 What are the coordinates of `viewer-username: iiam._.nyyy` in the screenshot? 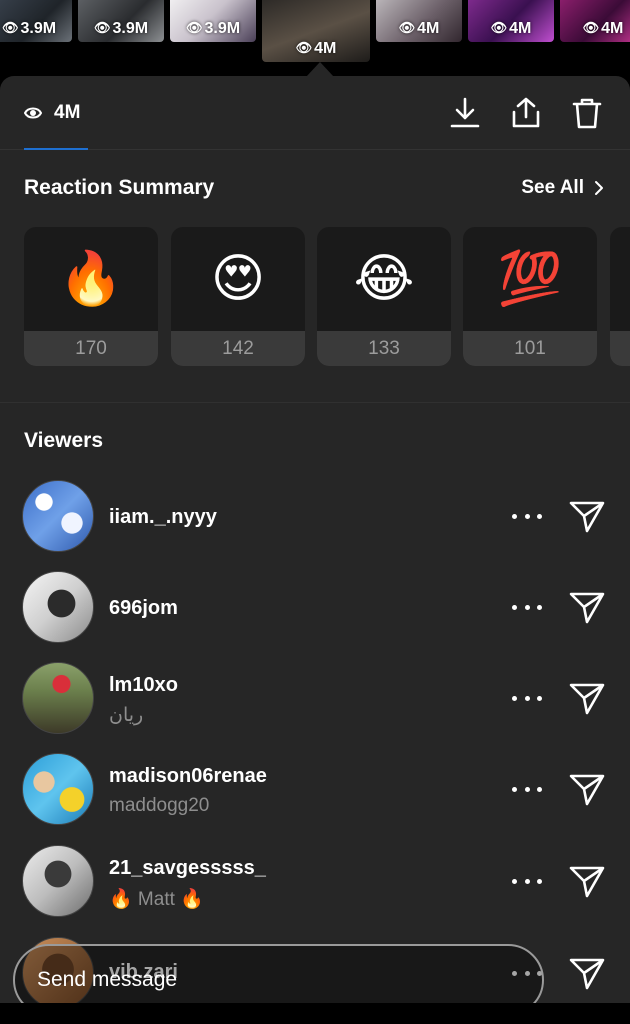 It's located at (163, 517).